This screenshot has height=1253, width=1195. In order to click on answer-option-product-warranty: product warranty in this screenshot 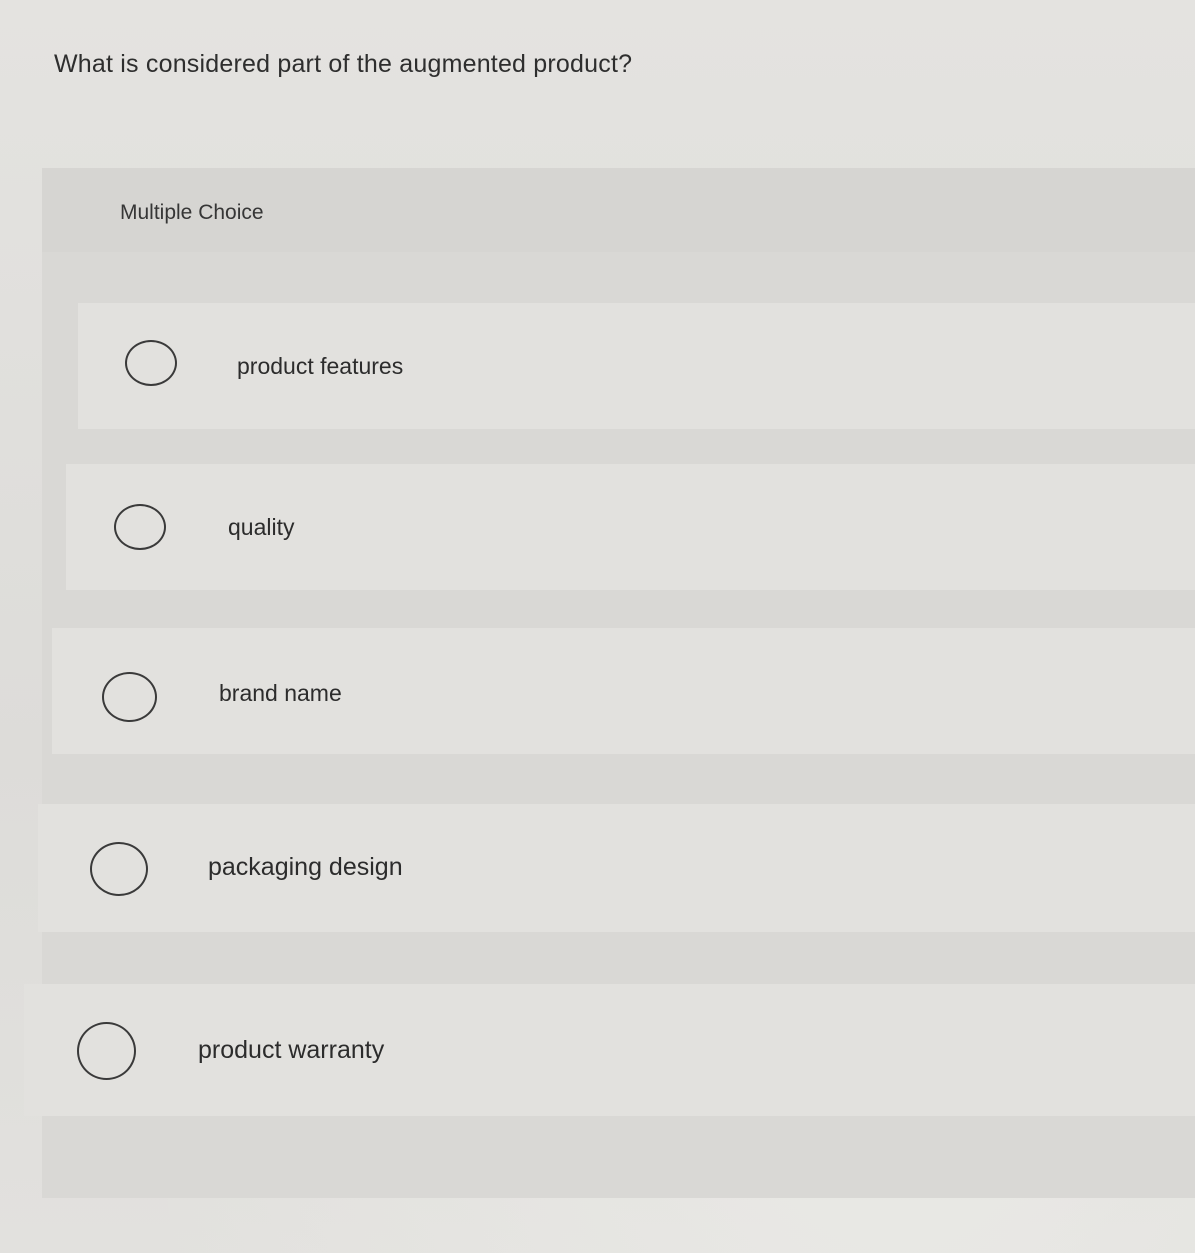, I will do `click(609, 1050)`.